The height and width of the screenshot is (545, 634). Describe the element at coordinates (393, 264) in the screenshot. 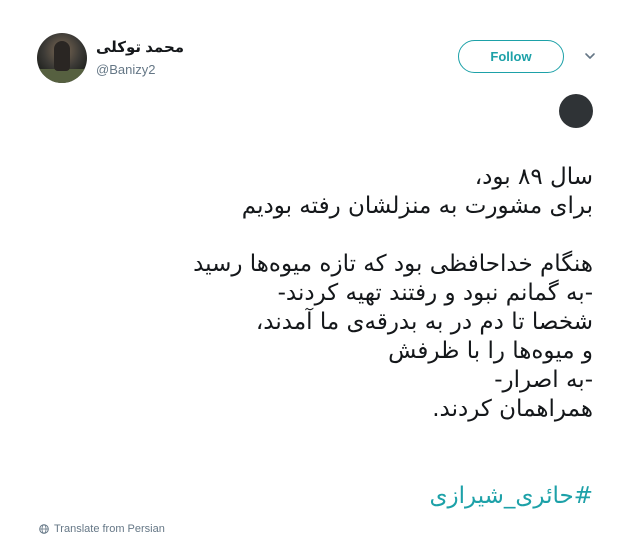

I see `tweet-line: هنگام خداحافظی بود که تازه میوه‌ها رسید` at that location.